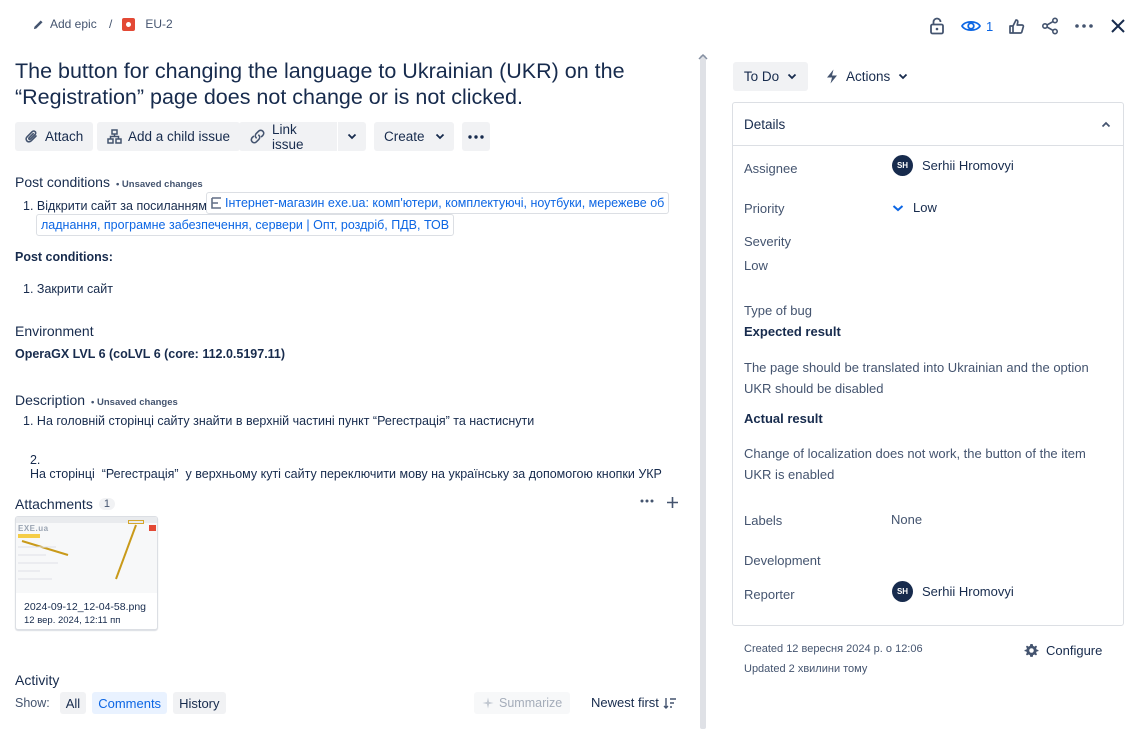 This screenshot has height=729, width=1135. I want to click on link-issue-button: Link issue, so click(288, 136).